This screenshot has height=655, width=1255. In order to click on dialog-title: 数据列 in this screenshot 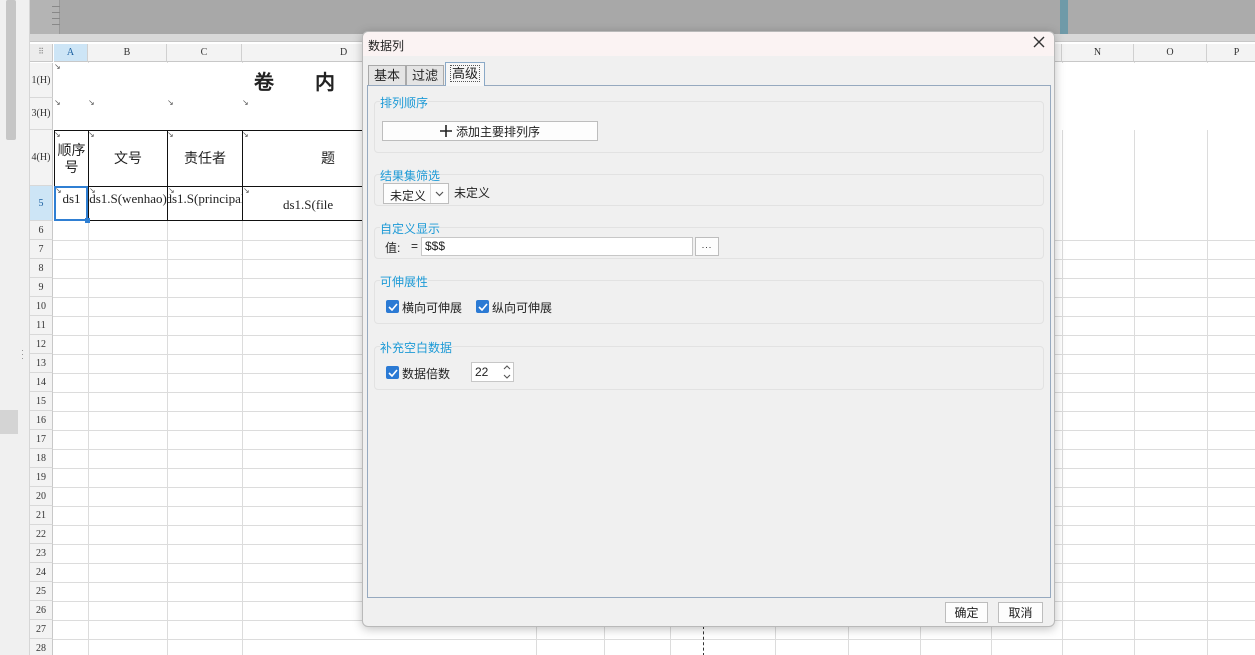, I will do `click(386, 46)`.